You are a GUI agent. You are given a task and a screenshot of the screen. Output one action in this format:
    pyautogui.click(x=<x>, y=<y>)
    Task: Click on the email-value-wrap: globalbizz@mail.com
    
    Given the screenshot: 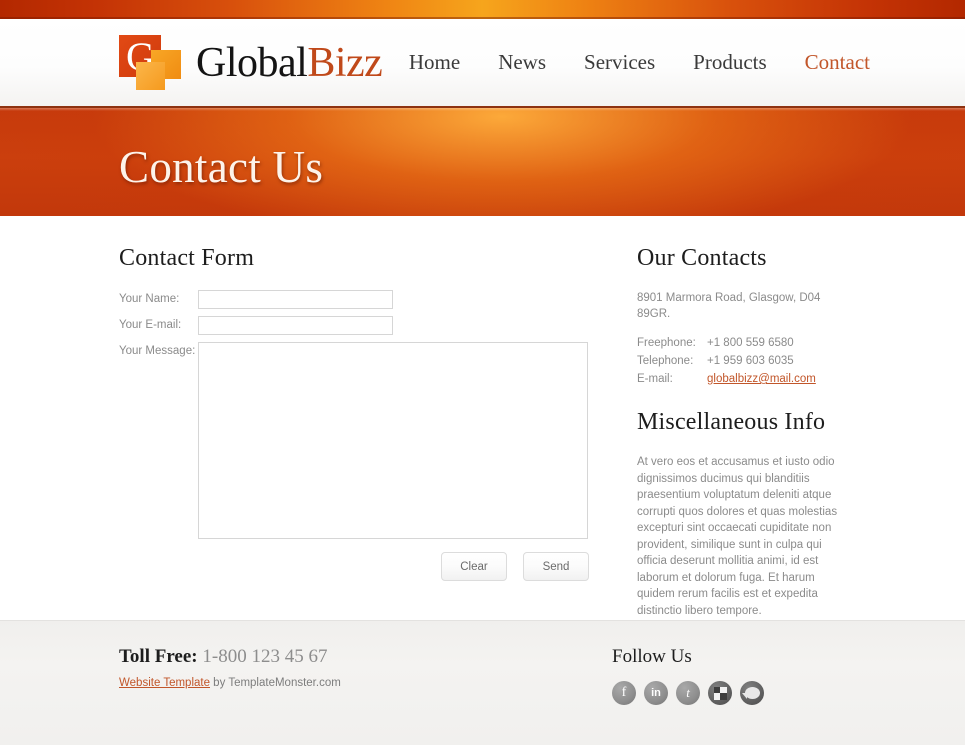 What is the action you would take?
    pyautogui.click(x=761, y=379)
    